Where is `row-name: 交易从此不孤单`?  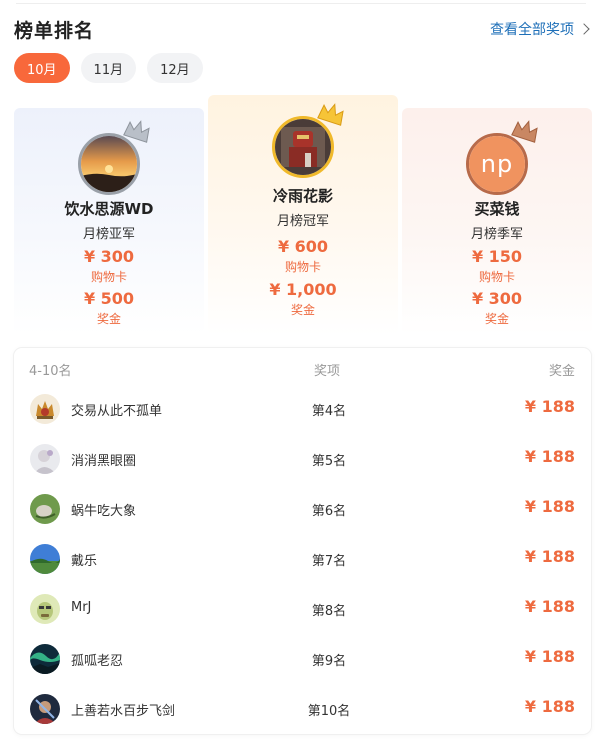 row-name: 交易从此不孤单 is located at coordinates (117, 411).